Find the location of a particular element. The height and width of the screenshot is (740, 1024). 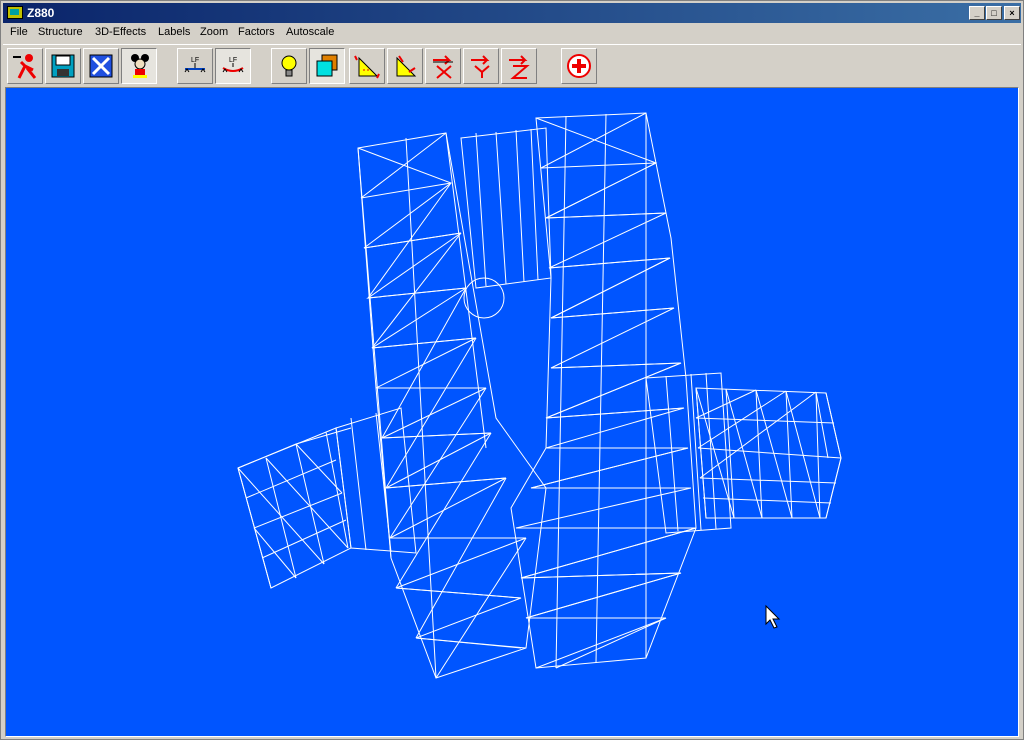

menu-autoscale: Autoscale is located at coordinates (310, 32).